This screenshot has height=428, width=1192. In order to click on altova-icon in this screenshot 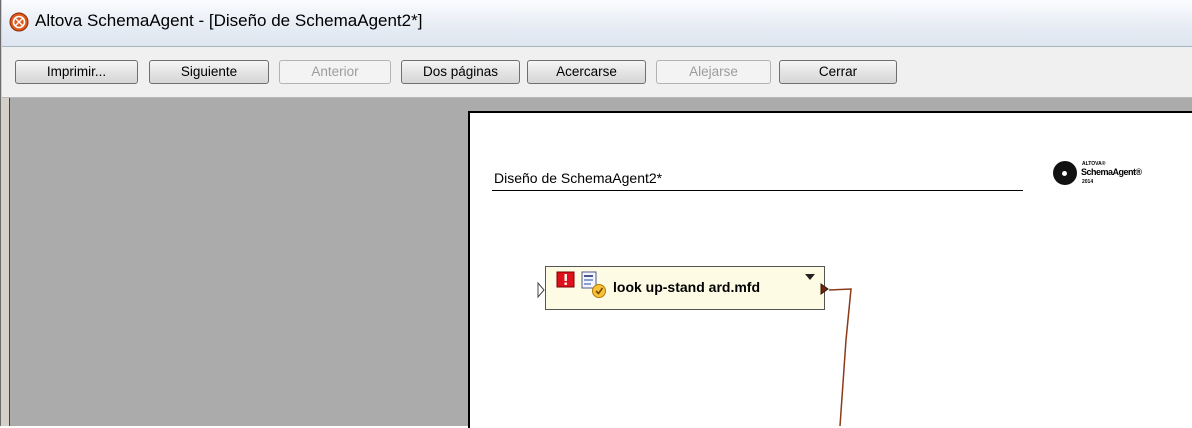, I will do `click(19, 22)`.